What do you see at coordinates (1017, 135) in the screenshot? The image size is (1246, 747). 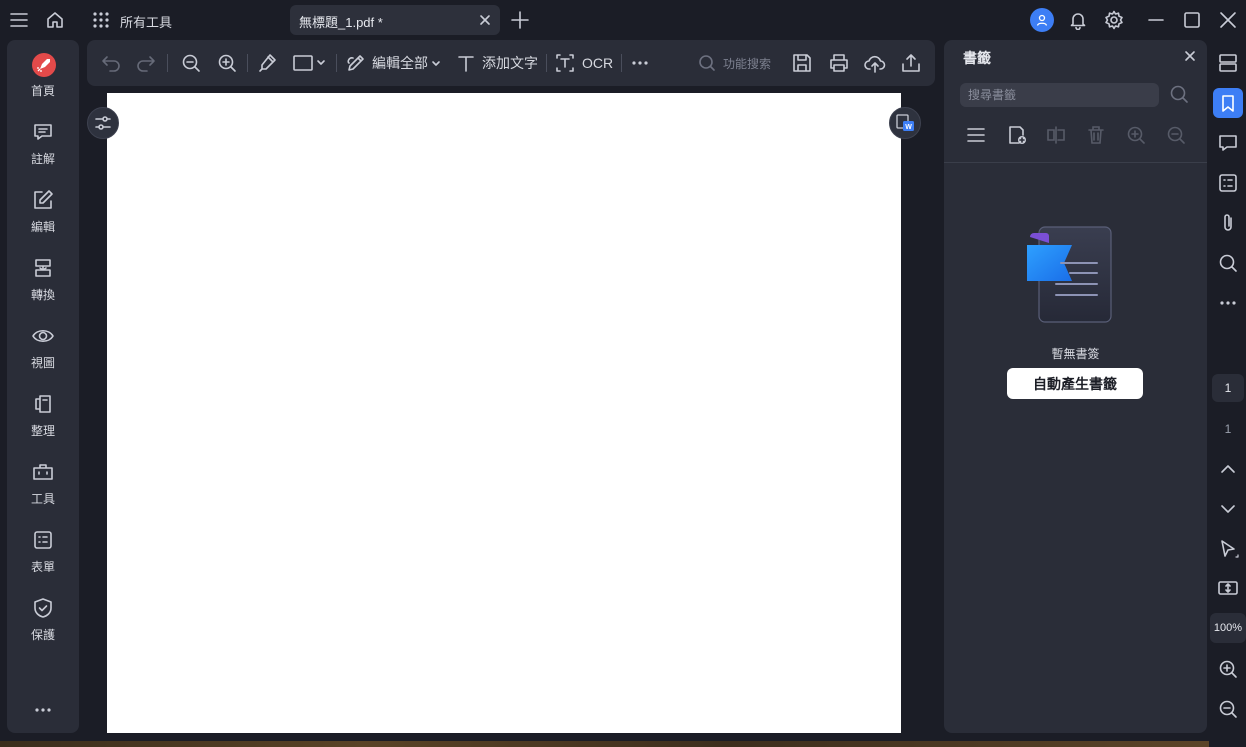 I see `add-bookmark-icon` at bounding box center [1017, 135].